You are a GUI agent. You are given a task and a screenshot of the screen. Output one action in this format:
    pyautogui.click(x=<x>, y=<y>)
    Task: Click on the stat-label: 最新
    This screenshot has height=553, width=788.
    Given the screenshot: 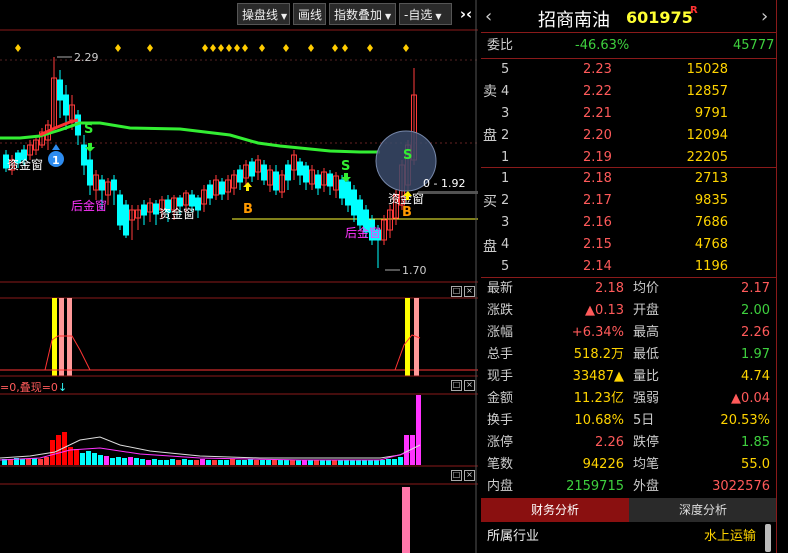 What is the action you would take?
    pyautogui.click(x=500, y=288)
    